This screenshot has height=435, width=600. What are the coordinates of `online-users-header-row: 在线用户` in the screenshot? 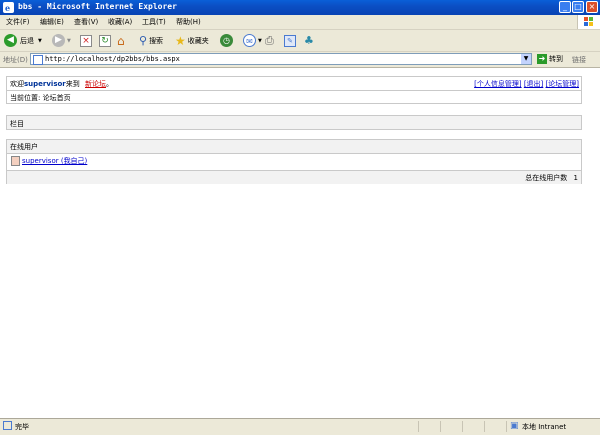 It's located at (294, 147).